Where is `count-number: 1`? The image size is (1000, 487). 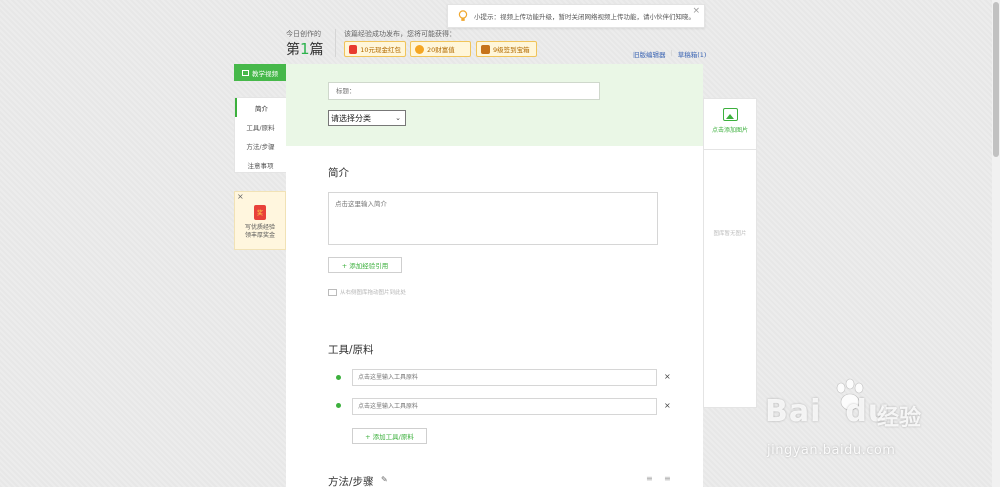 count-number: 1 is located at coordinates (305, 49).